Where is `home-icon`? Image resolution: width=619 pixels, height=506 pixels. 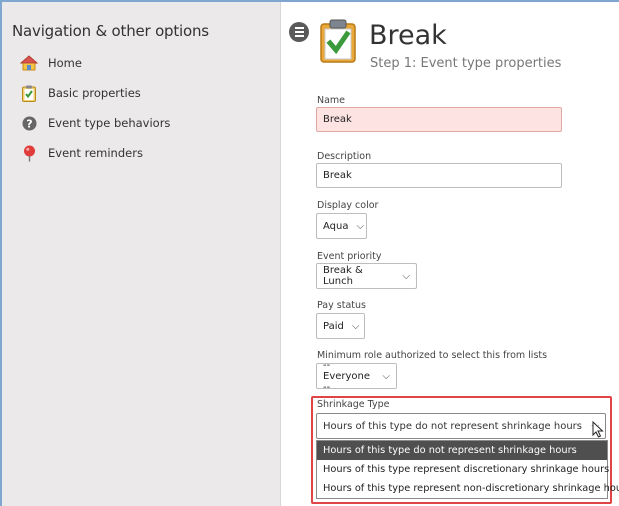 home-icon is located at coordinates (29, 63).